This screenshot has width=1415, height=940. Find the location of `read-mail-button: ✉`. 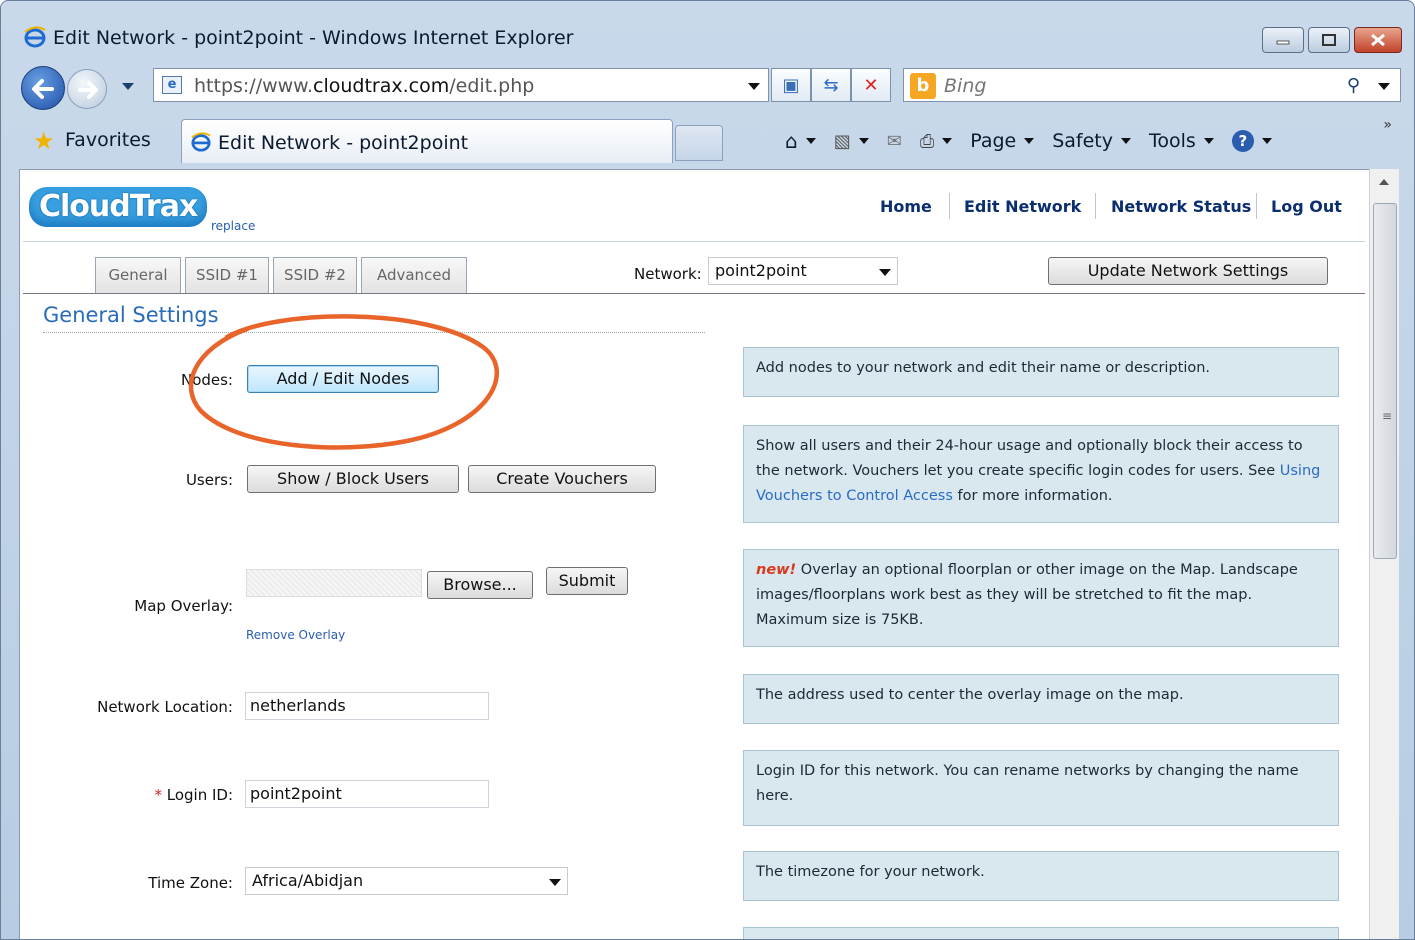

read-mail-button: ✉ is located at coordinates (894, 141).